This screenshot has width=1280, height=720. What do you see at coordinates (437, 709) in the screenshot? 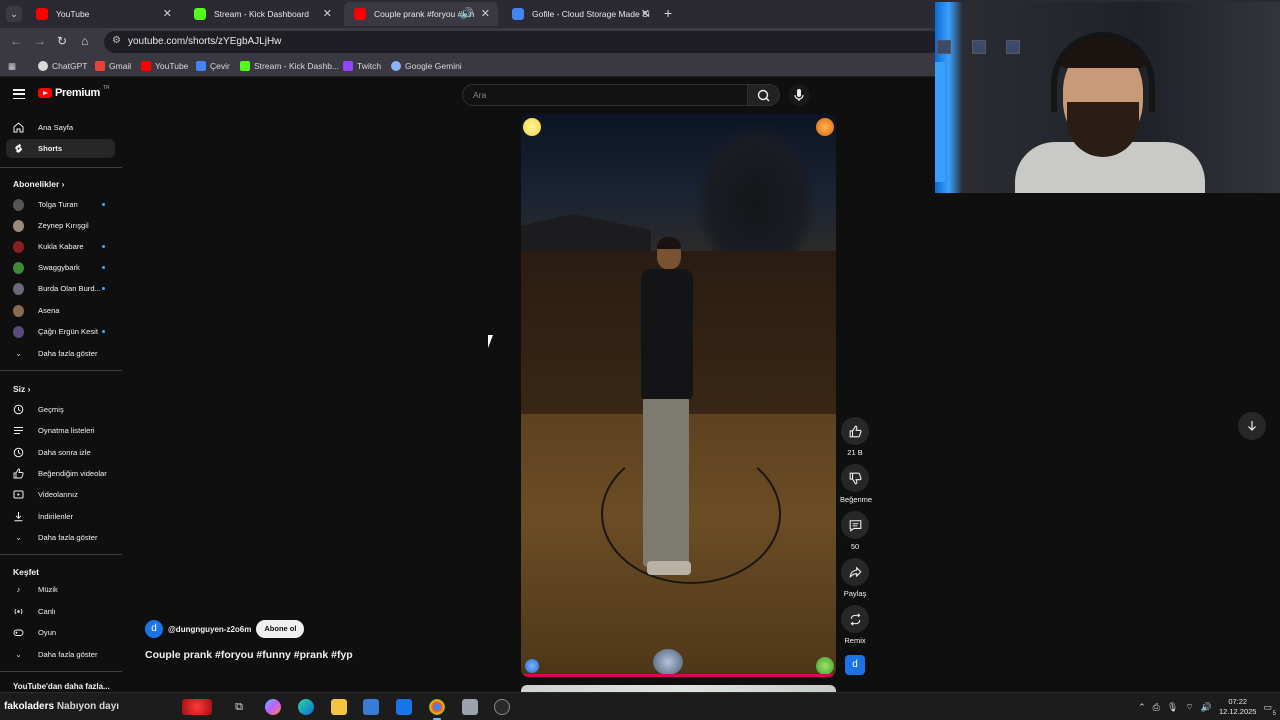
I see `chrome-icon` at bounding box center [437, 709].